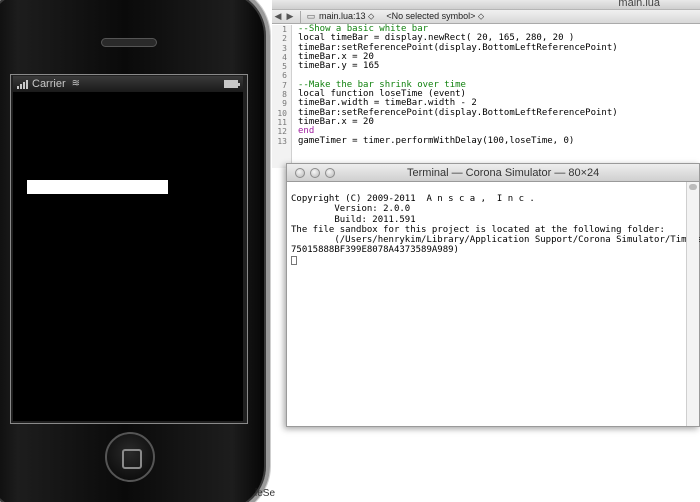  Describe the element at coordinates (284, 85) in the screenshot. I see `line-number: 7` at that location.